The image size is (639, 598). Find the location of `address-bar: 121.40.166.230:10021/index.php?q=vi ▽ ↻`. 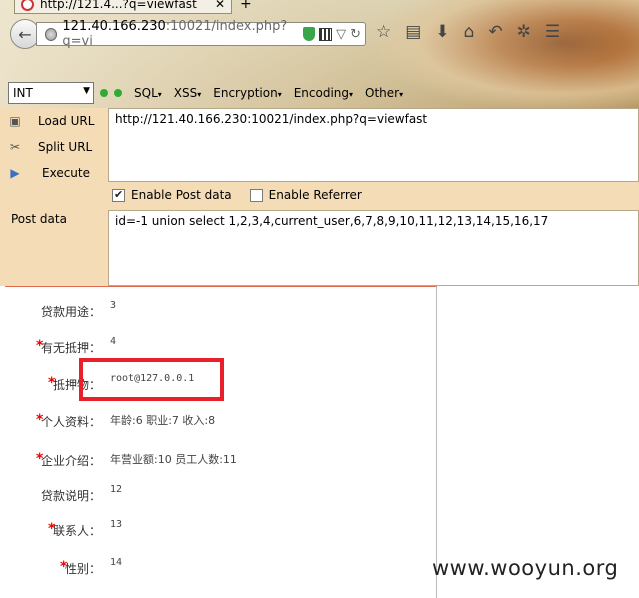

address-bar: 121.40.166.230:10021/index.php?q=vi ▽ ↻ is located at coordinates (201, 34).